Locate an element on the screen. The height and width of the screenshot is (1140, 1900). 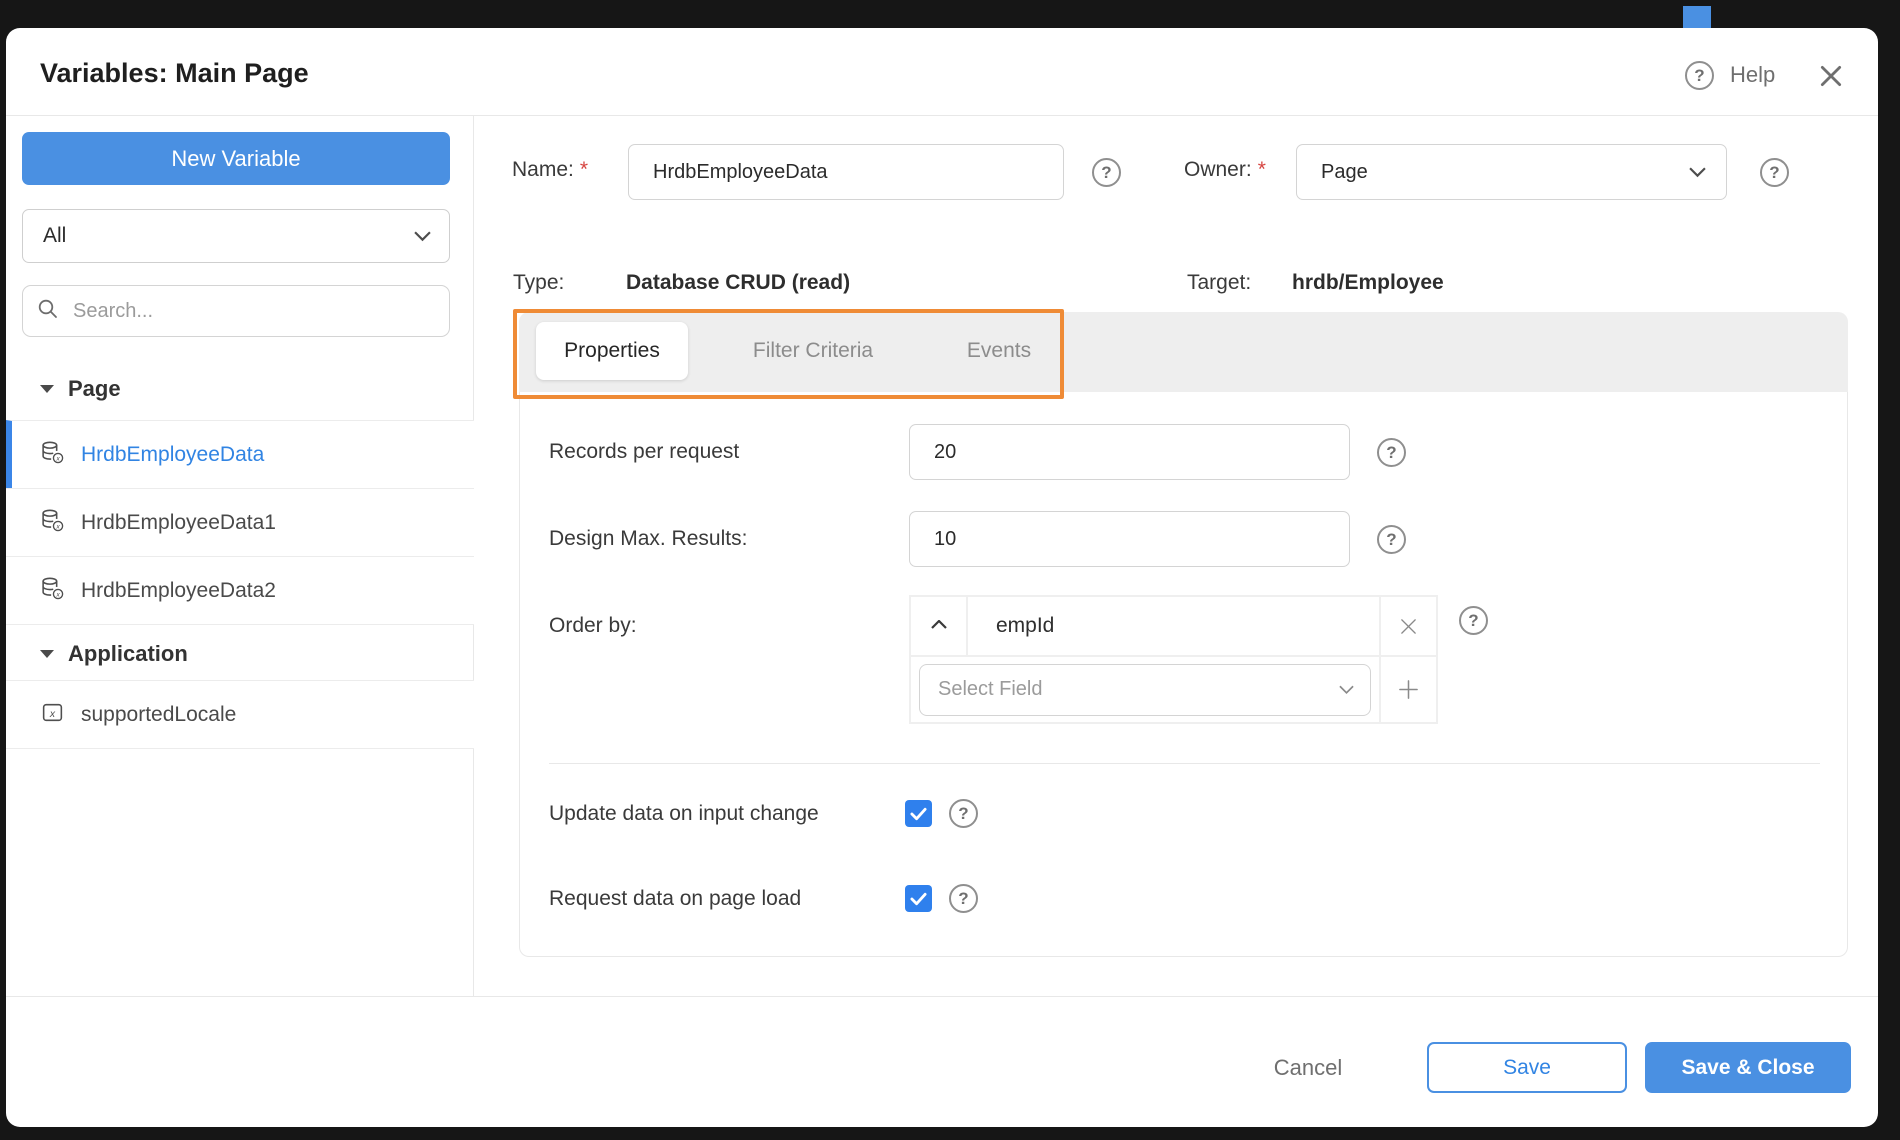
variable-name: supportedLocale is located at coordinates (159, 714).